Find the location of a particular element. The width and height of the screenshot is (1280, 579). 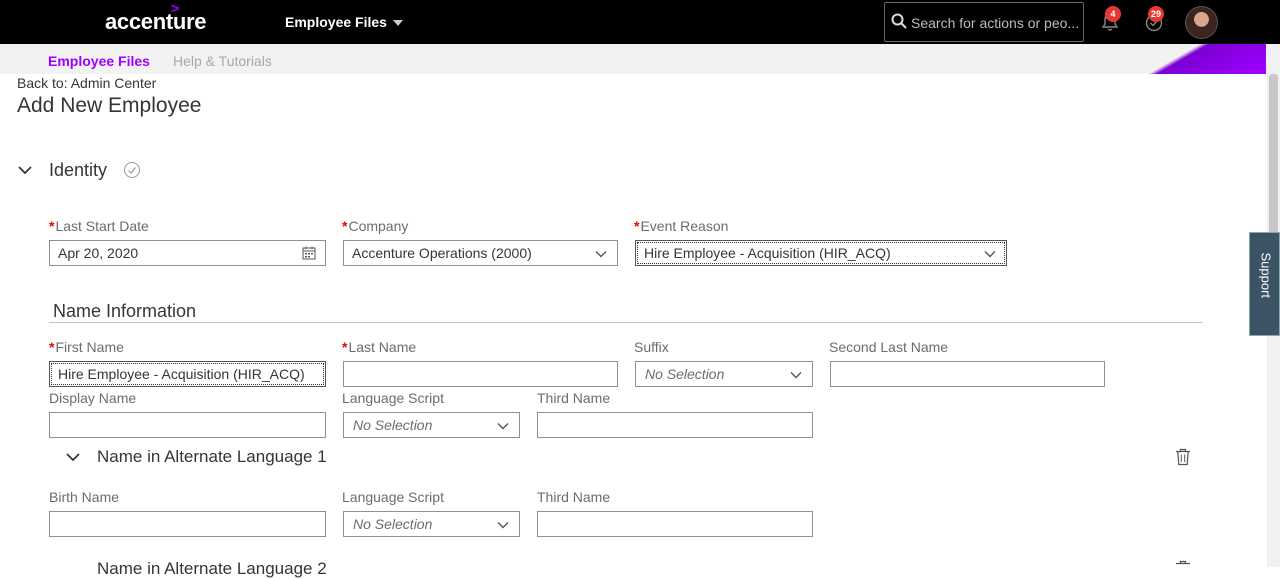

app-menu-button: Employee Files is located at coordinates (344, 22).